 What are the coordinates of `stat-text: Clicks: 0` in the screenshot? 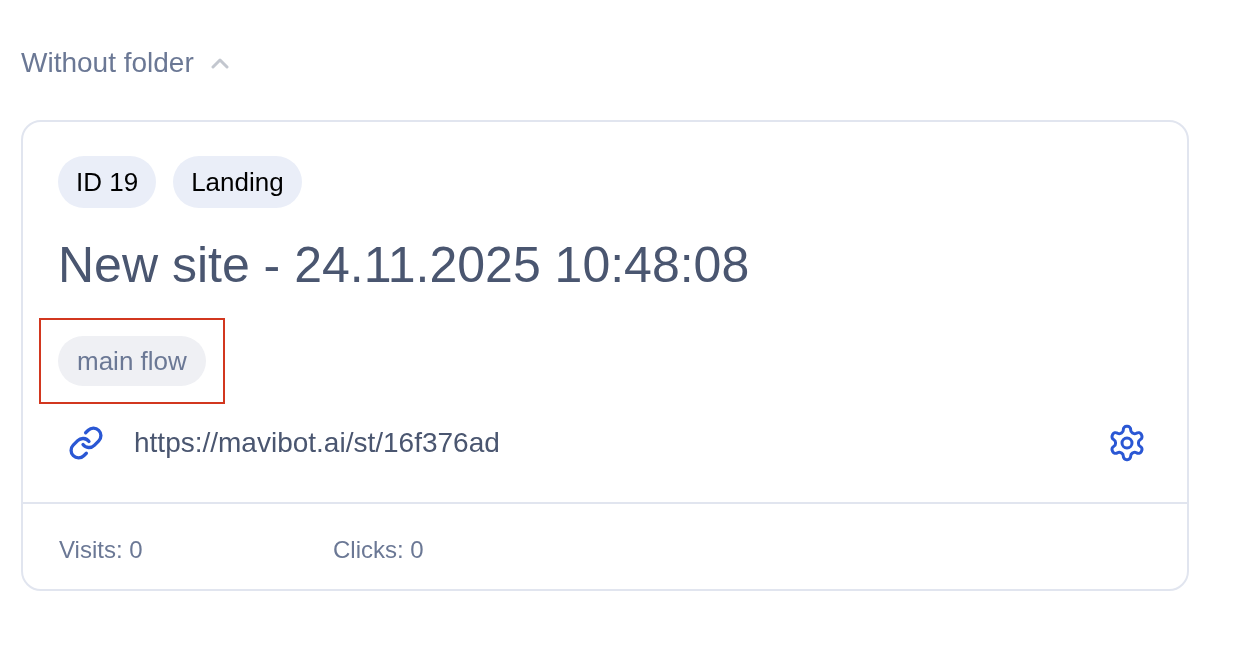 It's located at (379, 550).